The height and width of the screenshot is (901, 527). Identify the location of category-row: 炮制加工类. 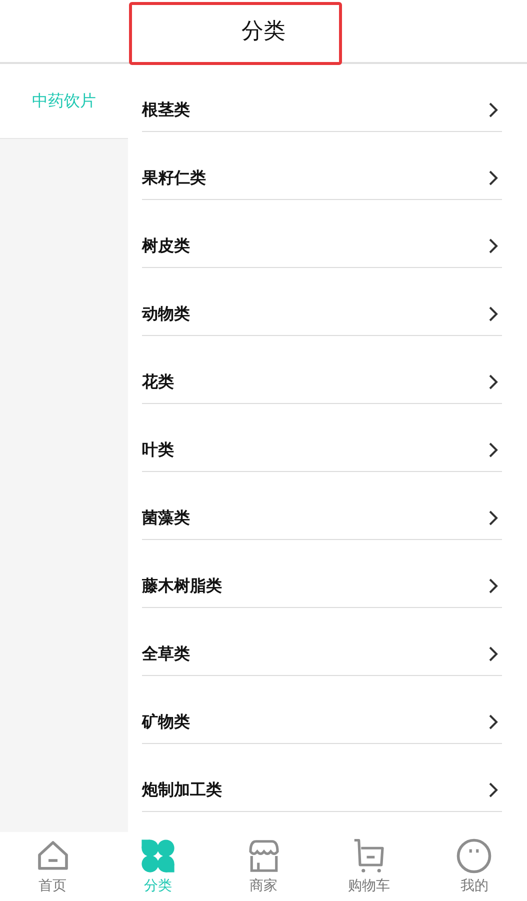
(322, 778).